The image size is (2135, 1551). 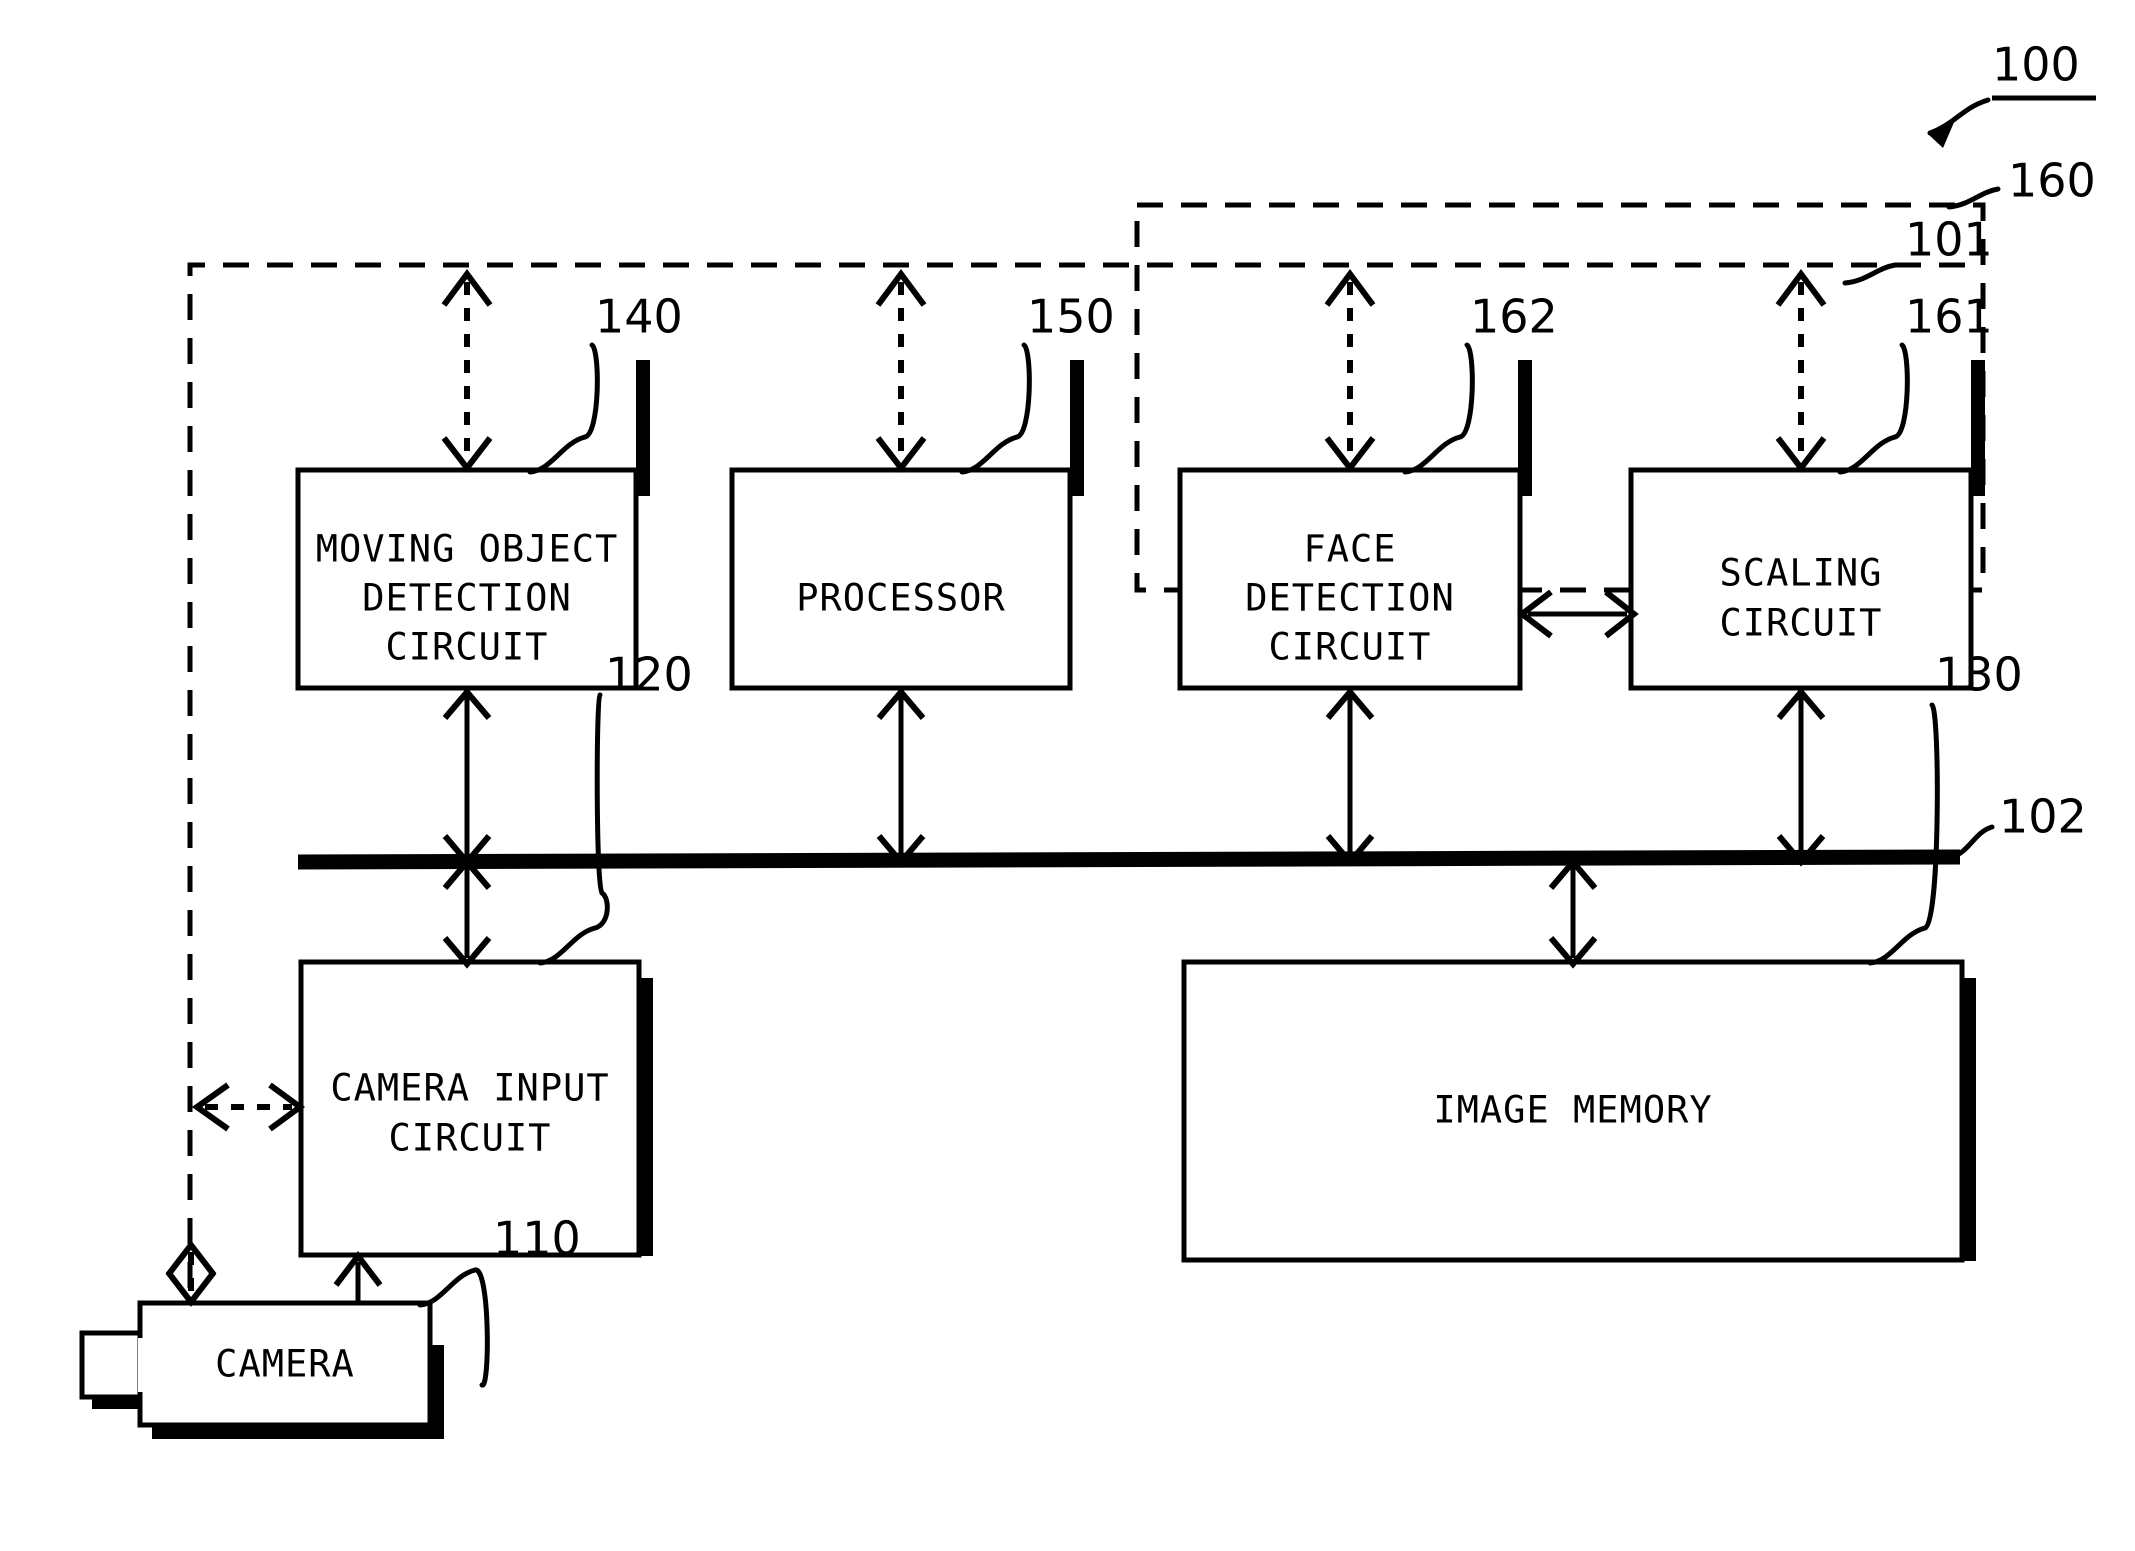 I want to click on connector-bus-to-image-memory, so click(x=1573, y=913).